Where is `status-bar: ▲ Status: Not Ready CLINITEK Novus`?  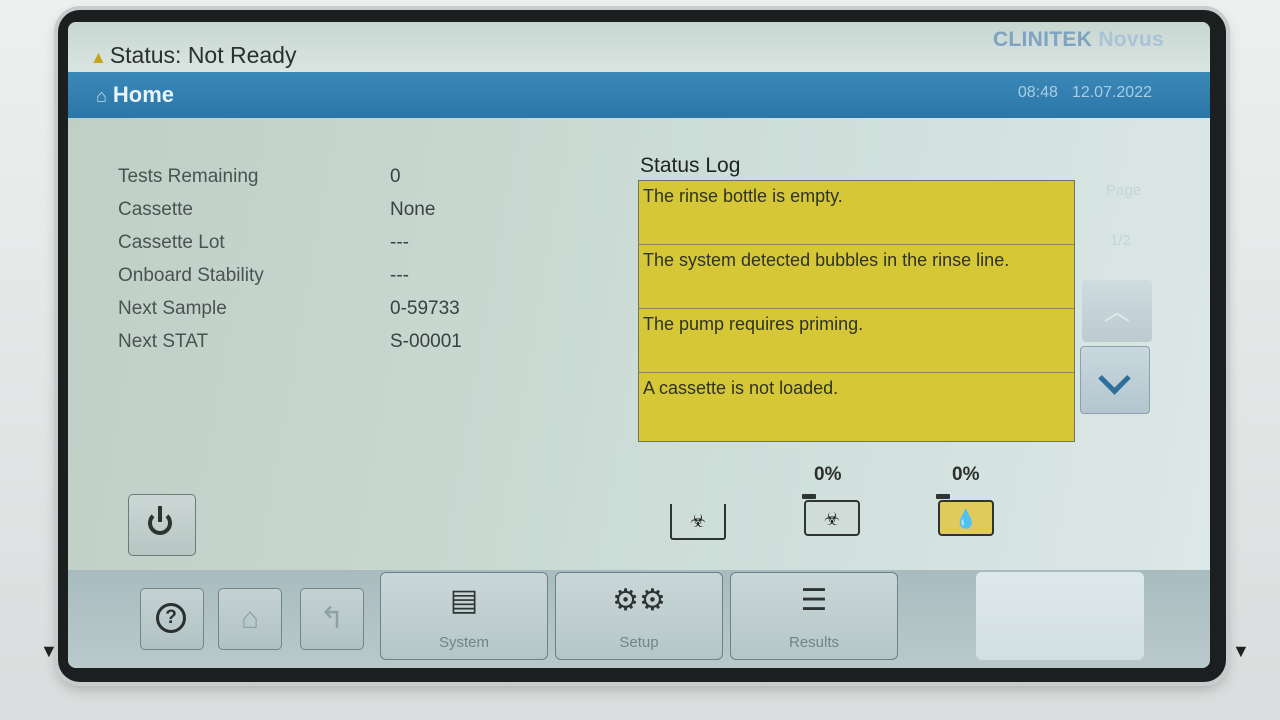 status-bar: ▲ Status: Not Ready CLINITEK Novus is located at coordinates (639, 47).